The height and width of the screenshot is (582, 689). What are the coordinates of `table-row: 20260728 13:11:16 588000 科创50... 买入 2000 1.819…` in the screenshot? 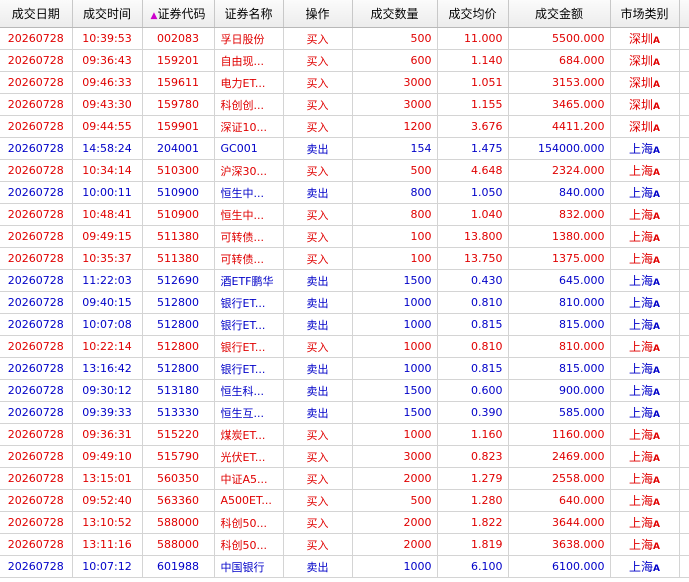 It's located at (344, 544).